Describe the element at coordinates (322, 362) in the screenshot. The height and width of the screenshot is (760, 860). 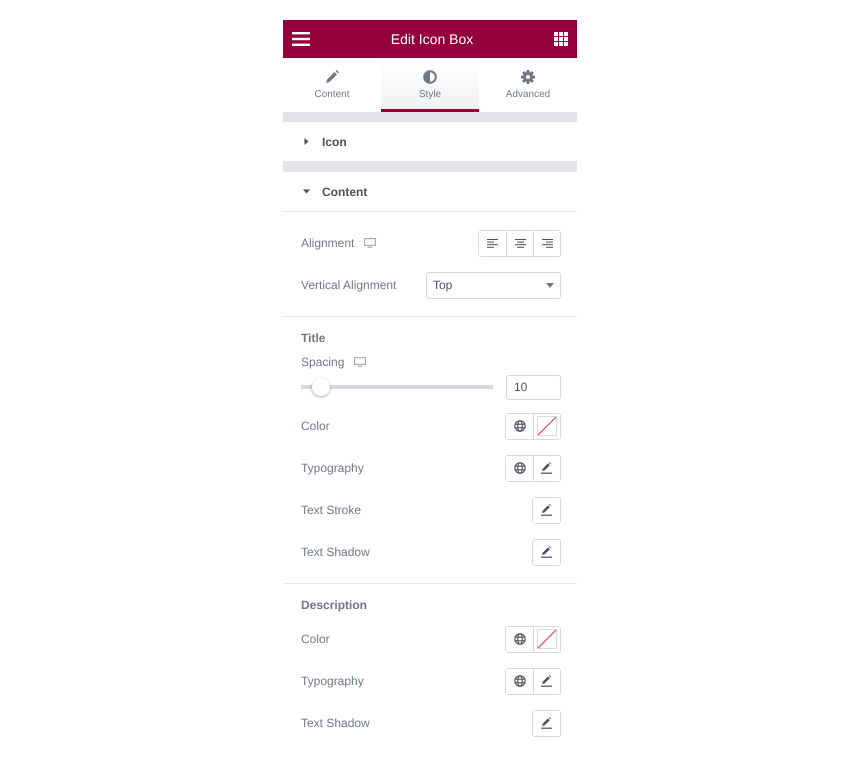
I see `control-label: Spacing` at that location.